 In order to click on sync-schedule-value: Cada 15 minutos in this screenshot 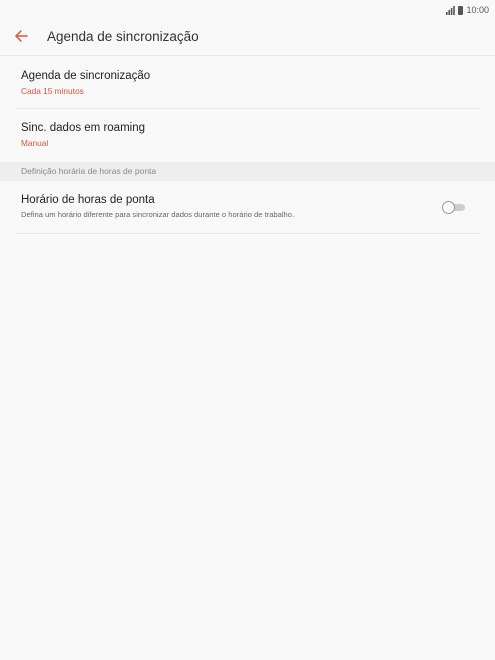, I will do `click(52, 91)`.